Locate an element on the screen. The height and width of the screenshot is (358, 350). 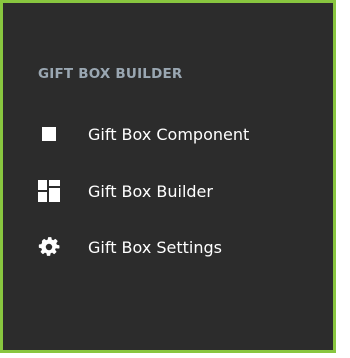
sidebar-item-gift-box-builder: Gift Box Builder is located at coordinates (125, 191).